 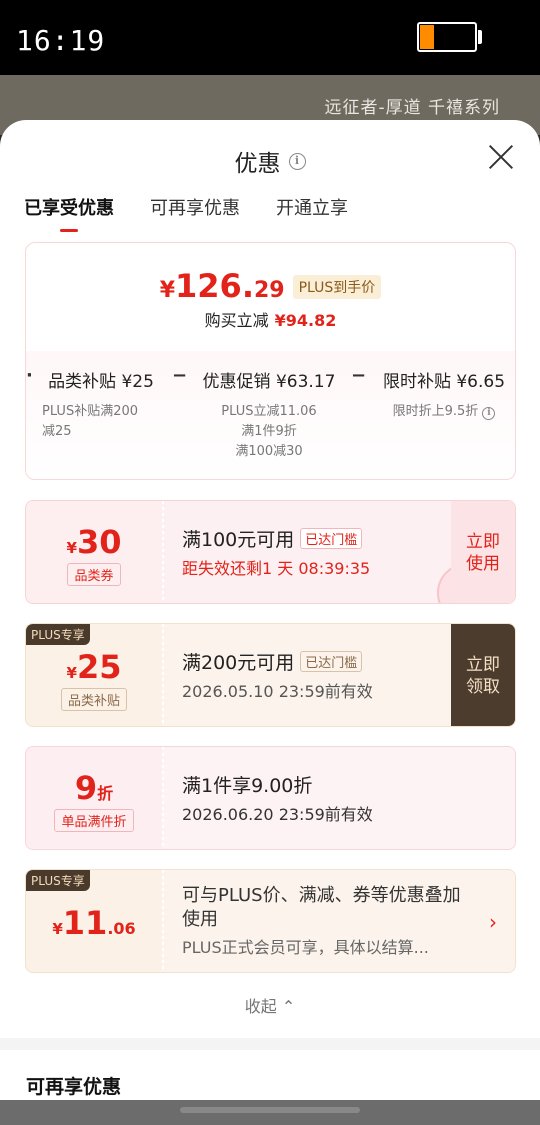 What do you see at coordinates (270, 1110) in the screenshot?
I see `home-indicator` at bounding box center [270, 1110].